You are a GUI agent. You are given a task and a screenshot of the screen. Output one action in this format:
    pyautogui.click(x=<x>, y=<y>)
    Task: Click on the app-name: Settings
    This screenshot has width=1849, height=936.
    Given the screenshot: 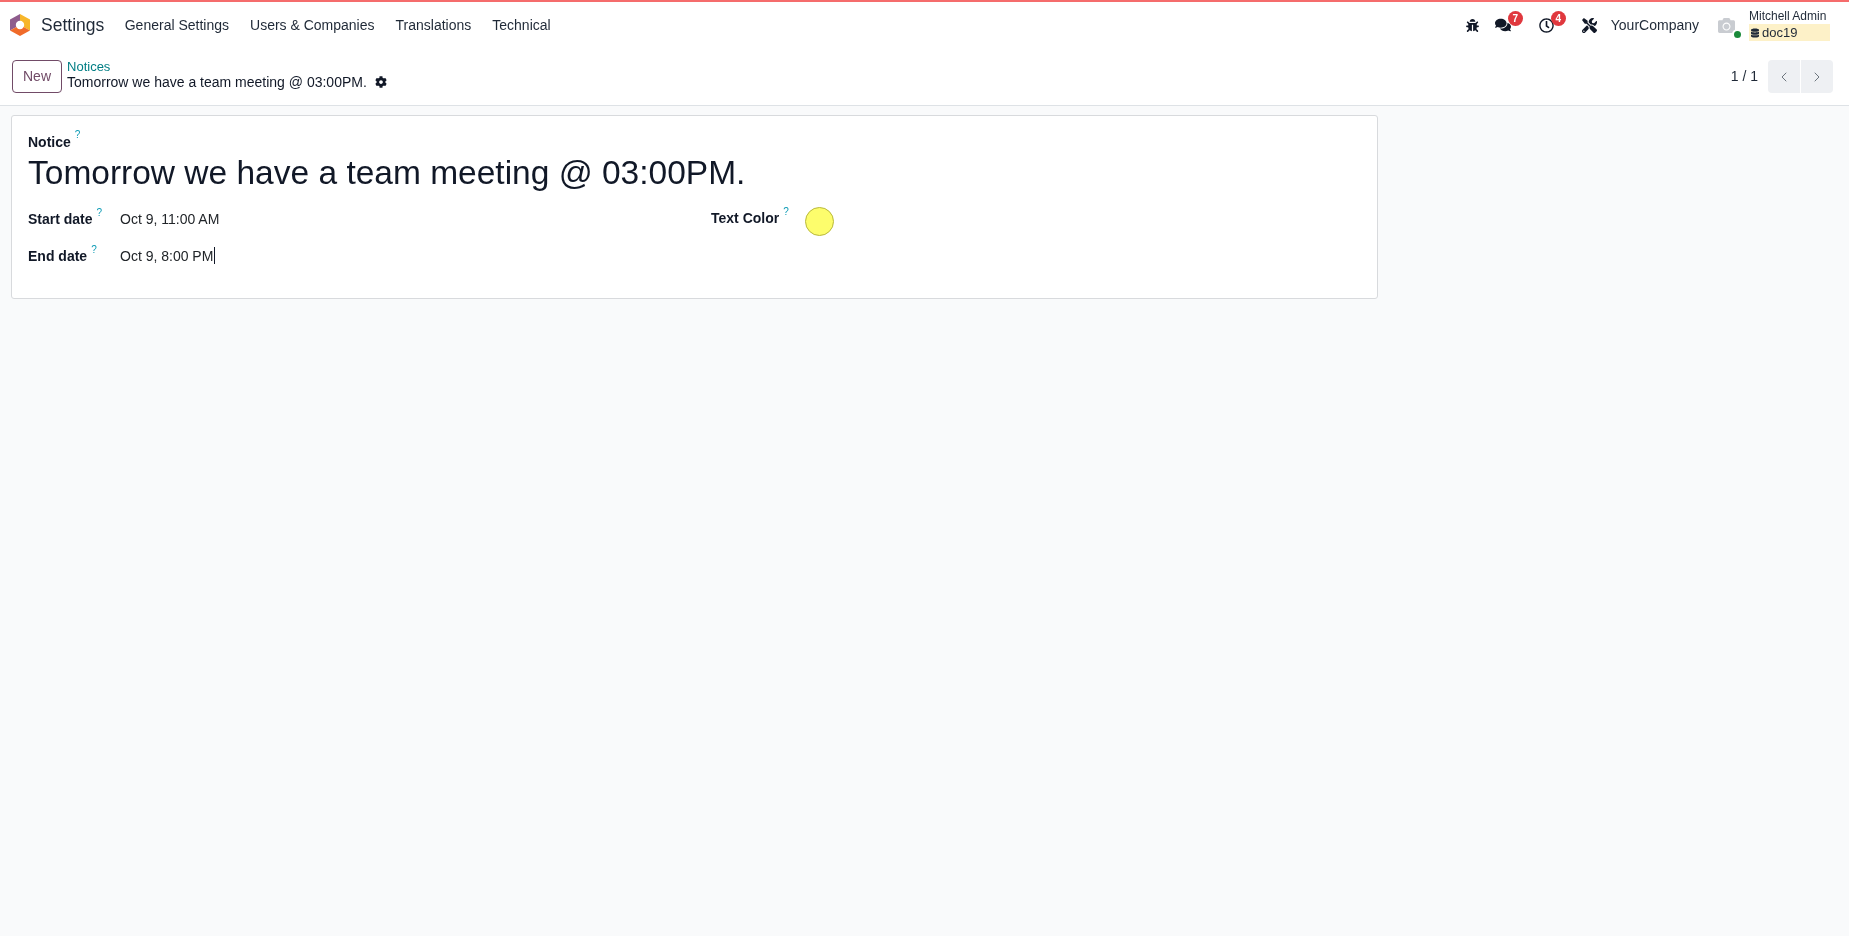 What is the action you would take?
    pyautogui.click(x=73, y=25)
    